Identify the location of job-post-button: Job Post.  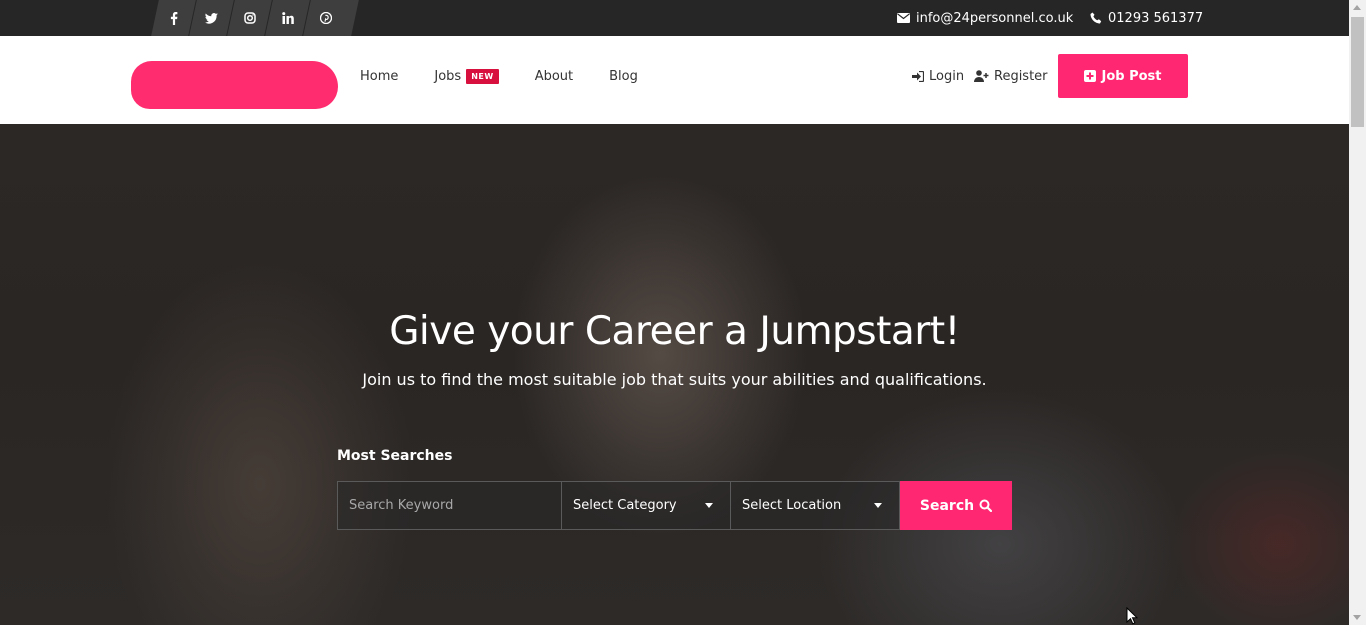
(1123, 76).